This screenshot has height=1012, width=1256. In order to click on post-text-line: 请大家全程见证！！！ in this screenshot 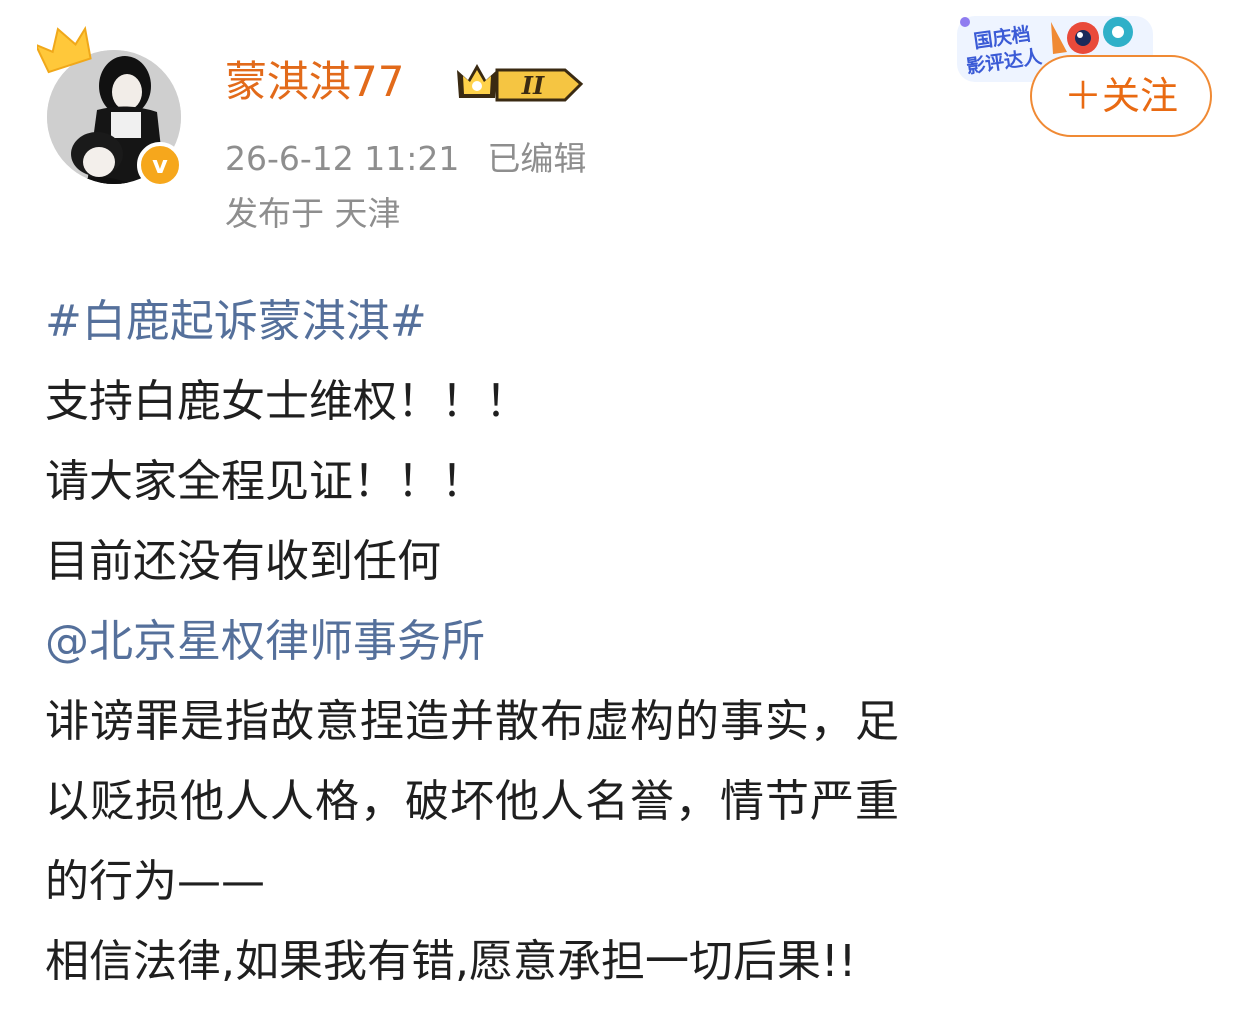, I will do `click(265, 481)`.